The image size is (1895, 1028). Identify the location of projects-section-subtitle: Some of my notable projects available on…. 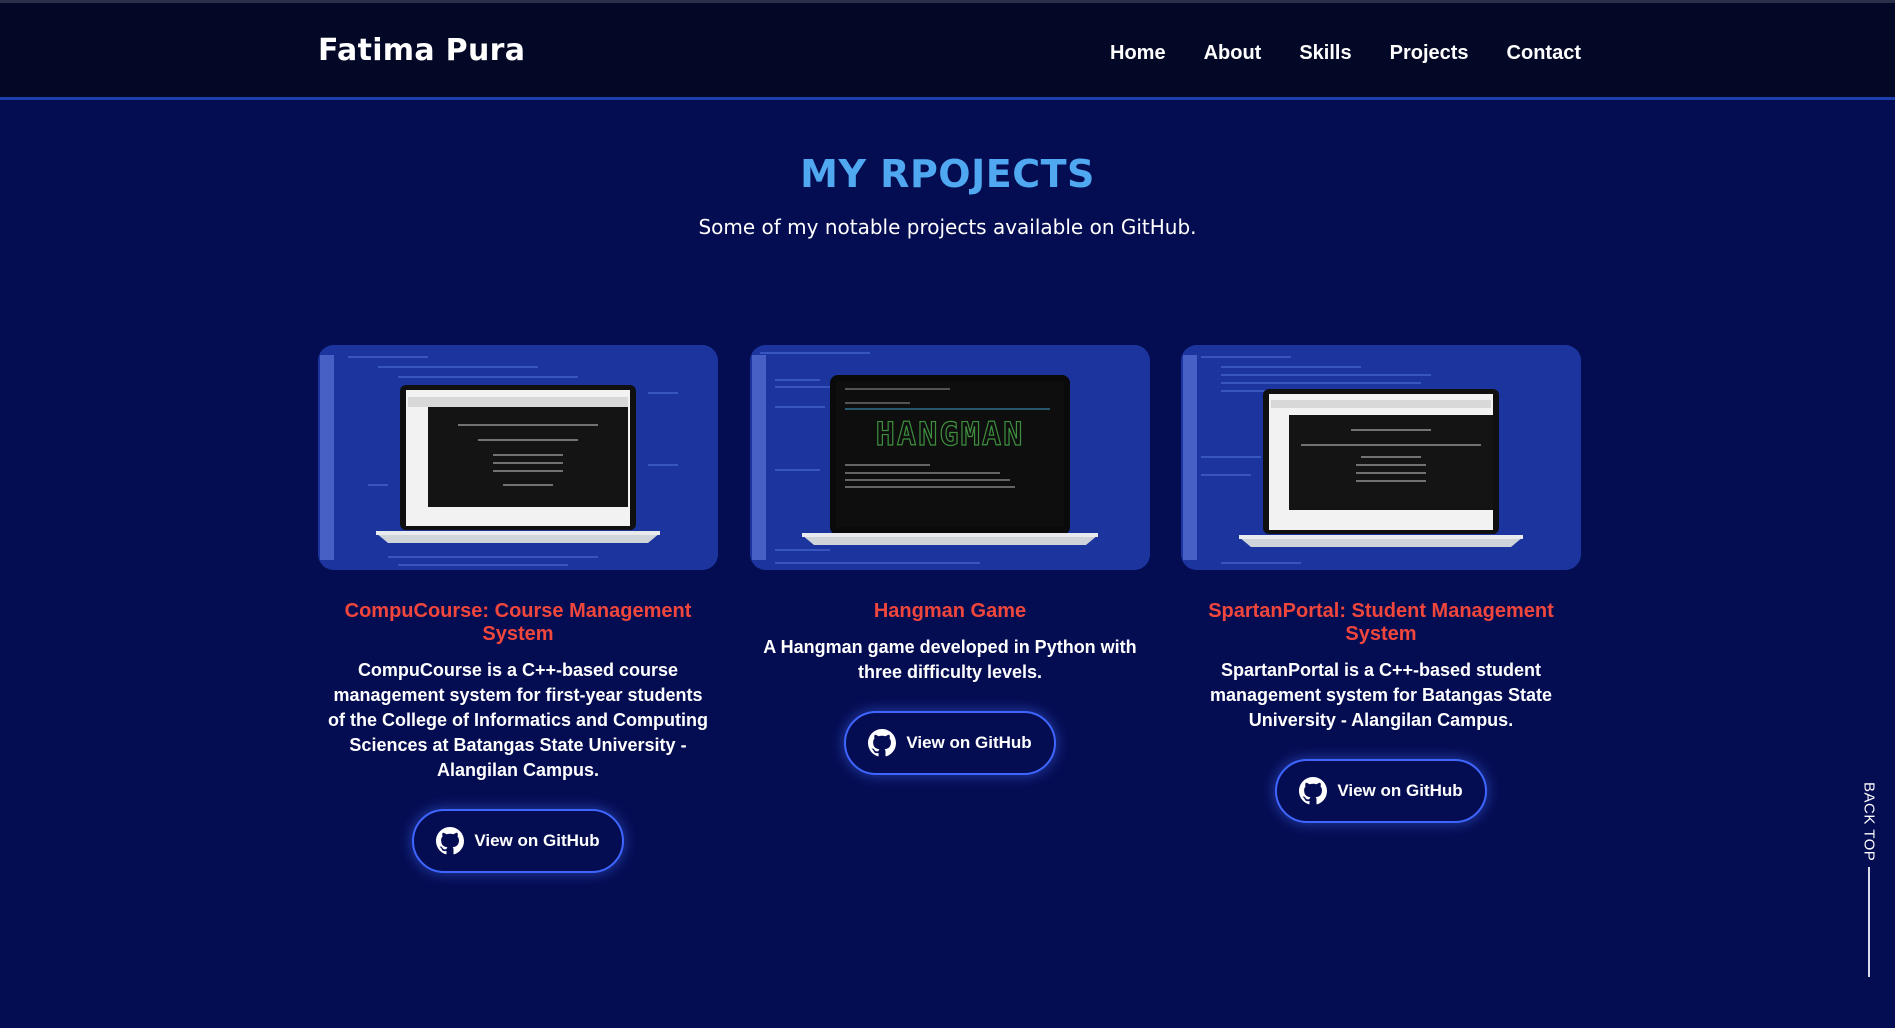
(947, 227).